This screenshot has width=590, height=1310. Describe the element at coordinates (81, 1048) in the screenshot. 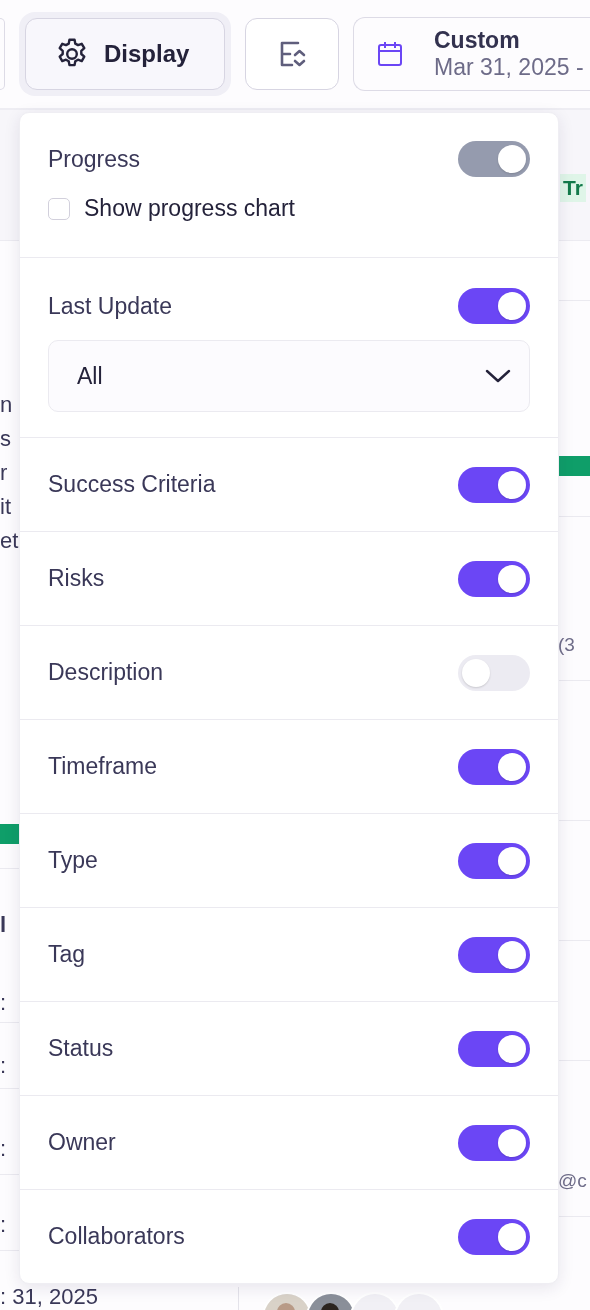

I see `setting-label: Status` at that location.